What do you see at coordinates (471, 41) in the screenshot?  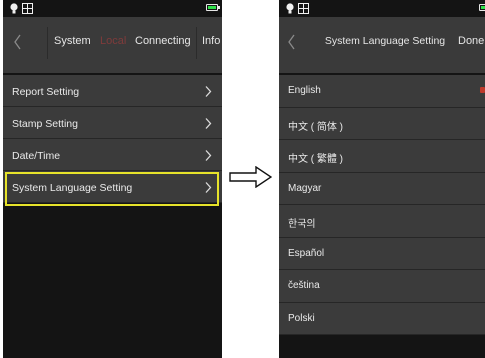 I see `done-button: Done` at bounding box center [471, 41].